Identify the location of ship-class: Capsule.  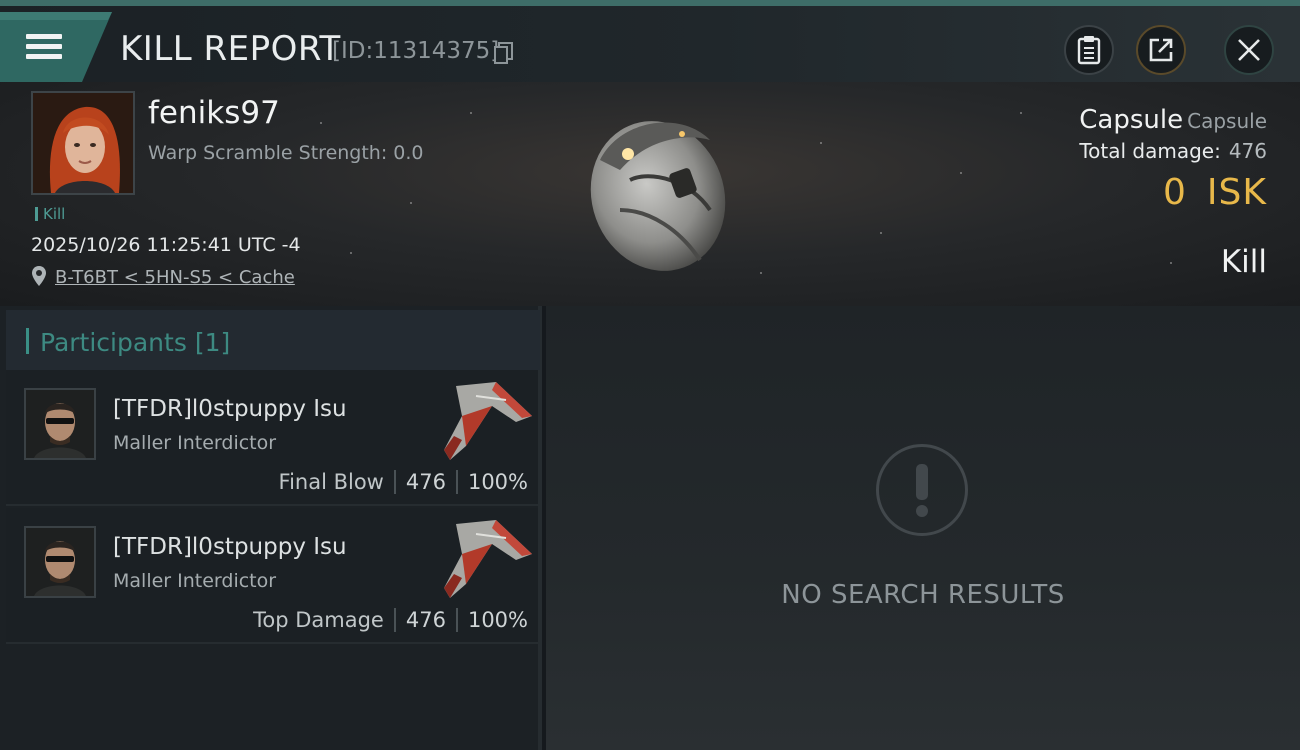
(1227, 121).